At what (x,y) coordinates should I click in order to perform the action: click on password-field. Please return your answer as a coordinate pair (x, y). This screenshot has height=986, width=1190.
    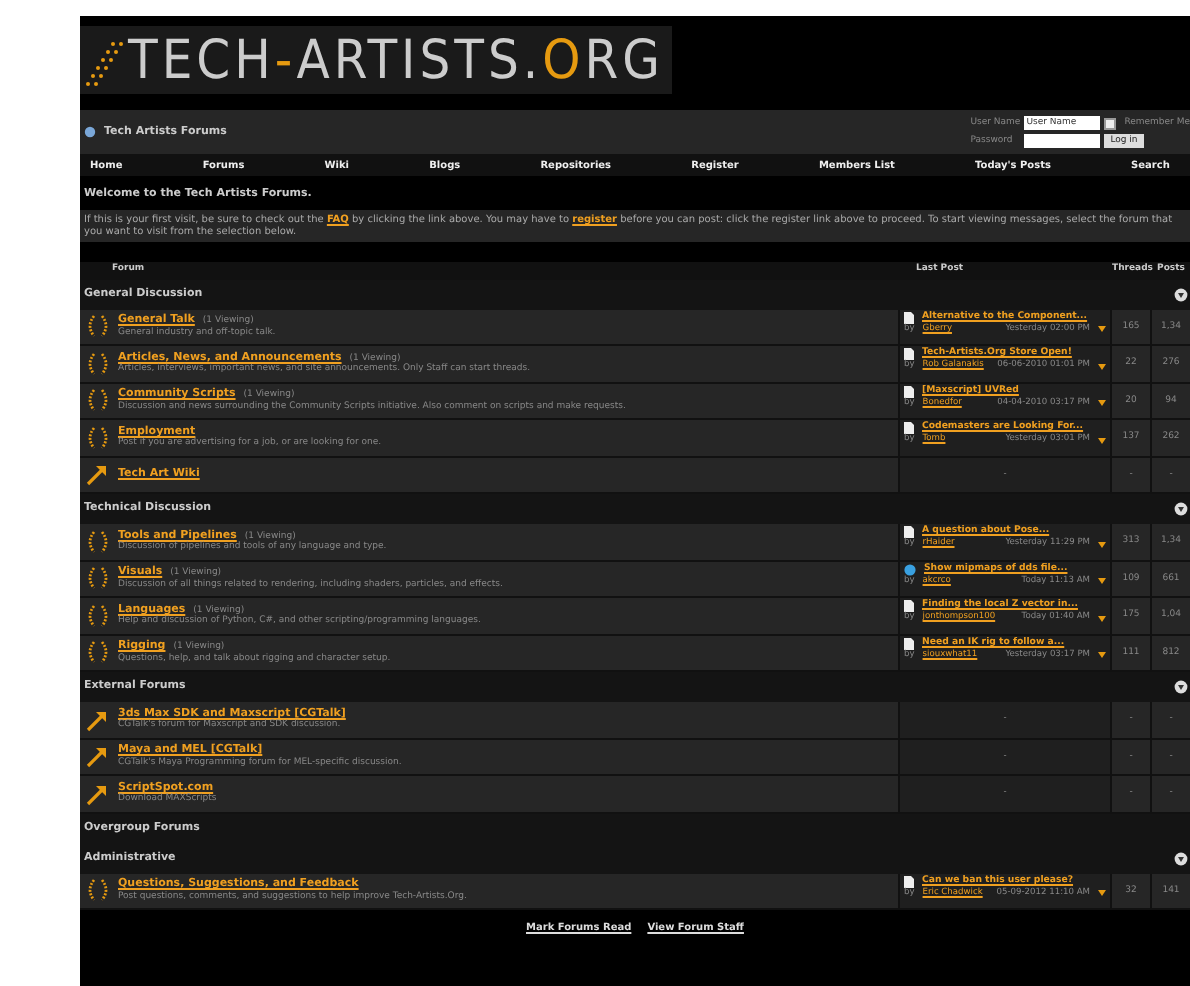
    Looking at the image, I should click on (1062, 141).